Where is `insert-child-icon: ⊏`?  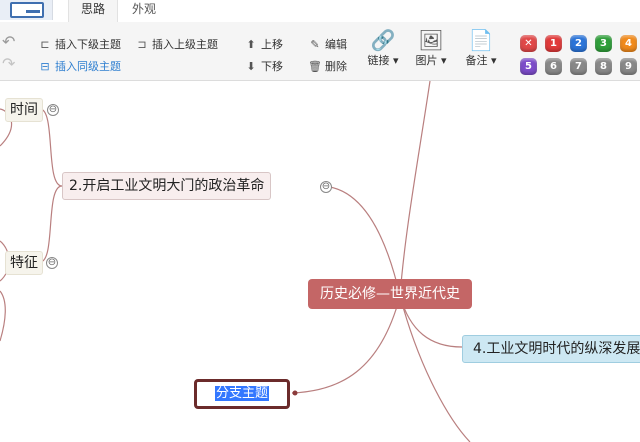
insert-child-icon: ⊏ is located at coordinates (45, 44).